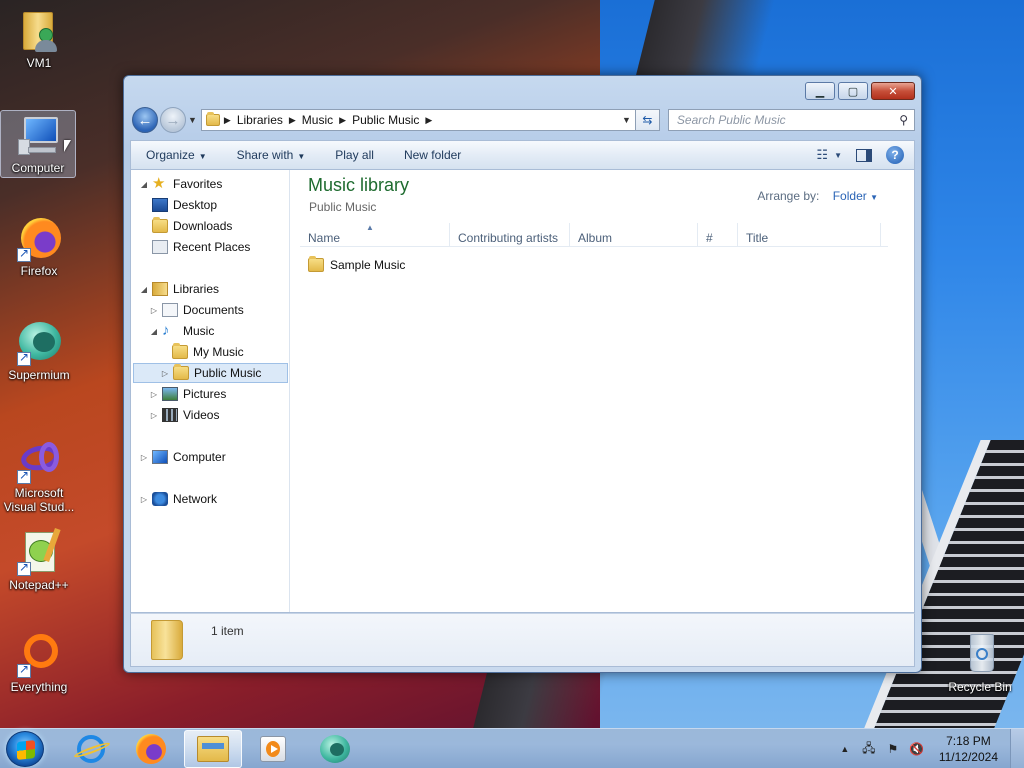  I want to click on nav-computer: ▷ Computer, so click(182, 457).